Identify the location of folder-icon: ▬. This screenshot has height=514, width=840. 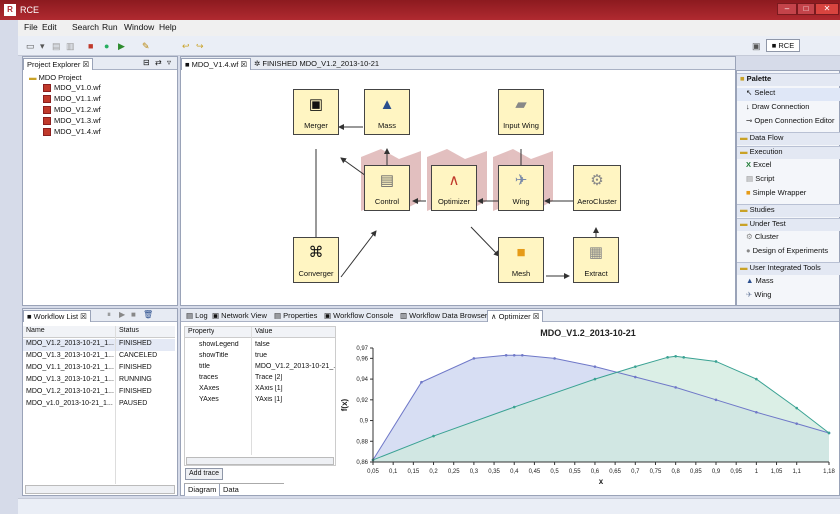
(744, 267).